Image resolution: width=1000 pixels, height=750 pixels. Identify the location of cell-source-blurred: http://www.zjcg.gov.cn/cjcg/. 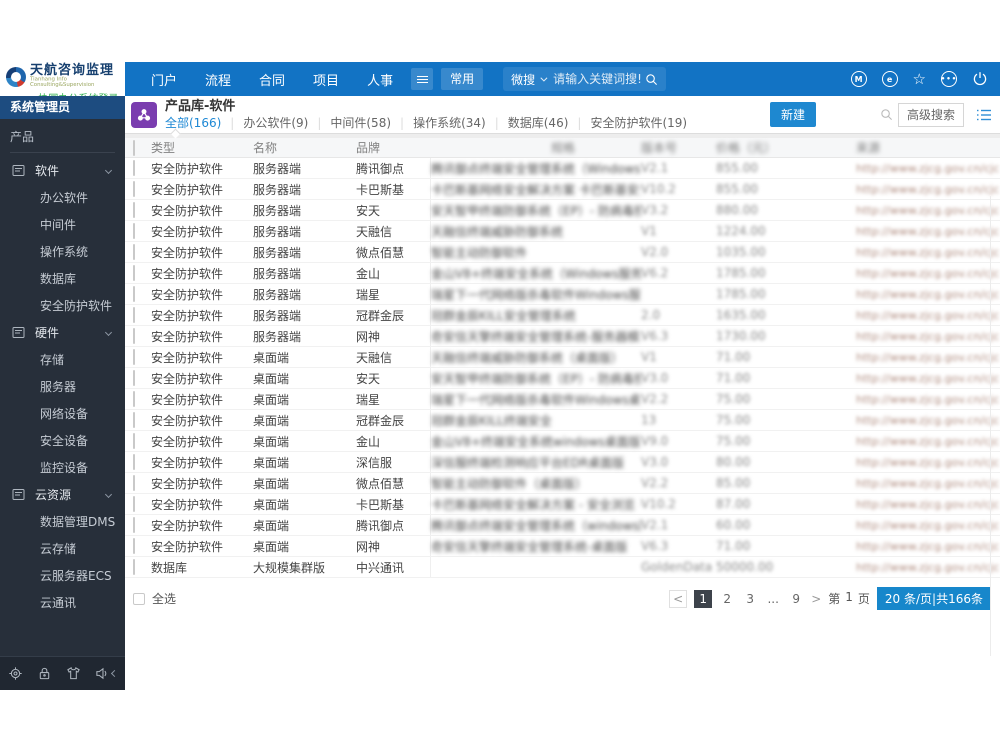
(928, 294).